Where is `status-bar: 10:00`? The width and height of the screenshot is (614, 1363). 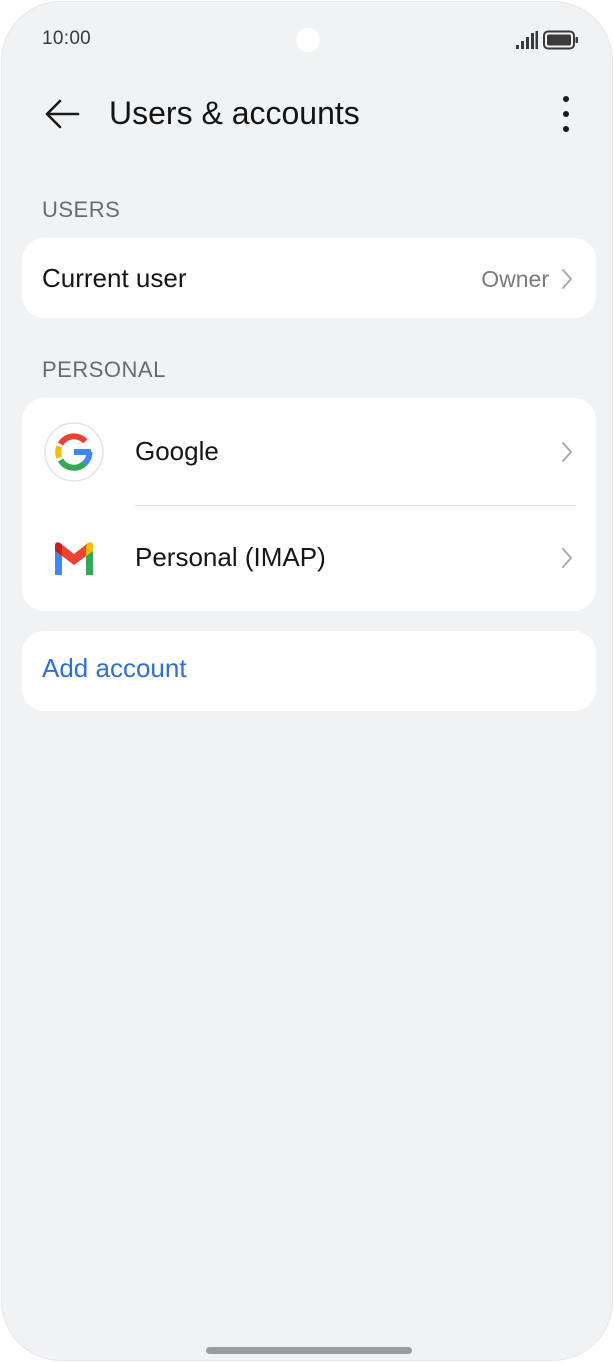
status-bar: 10:00 is located at coordinates (307, 40).